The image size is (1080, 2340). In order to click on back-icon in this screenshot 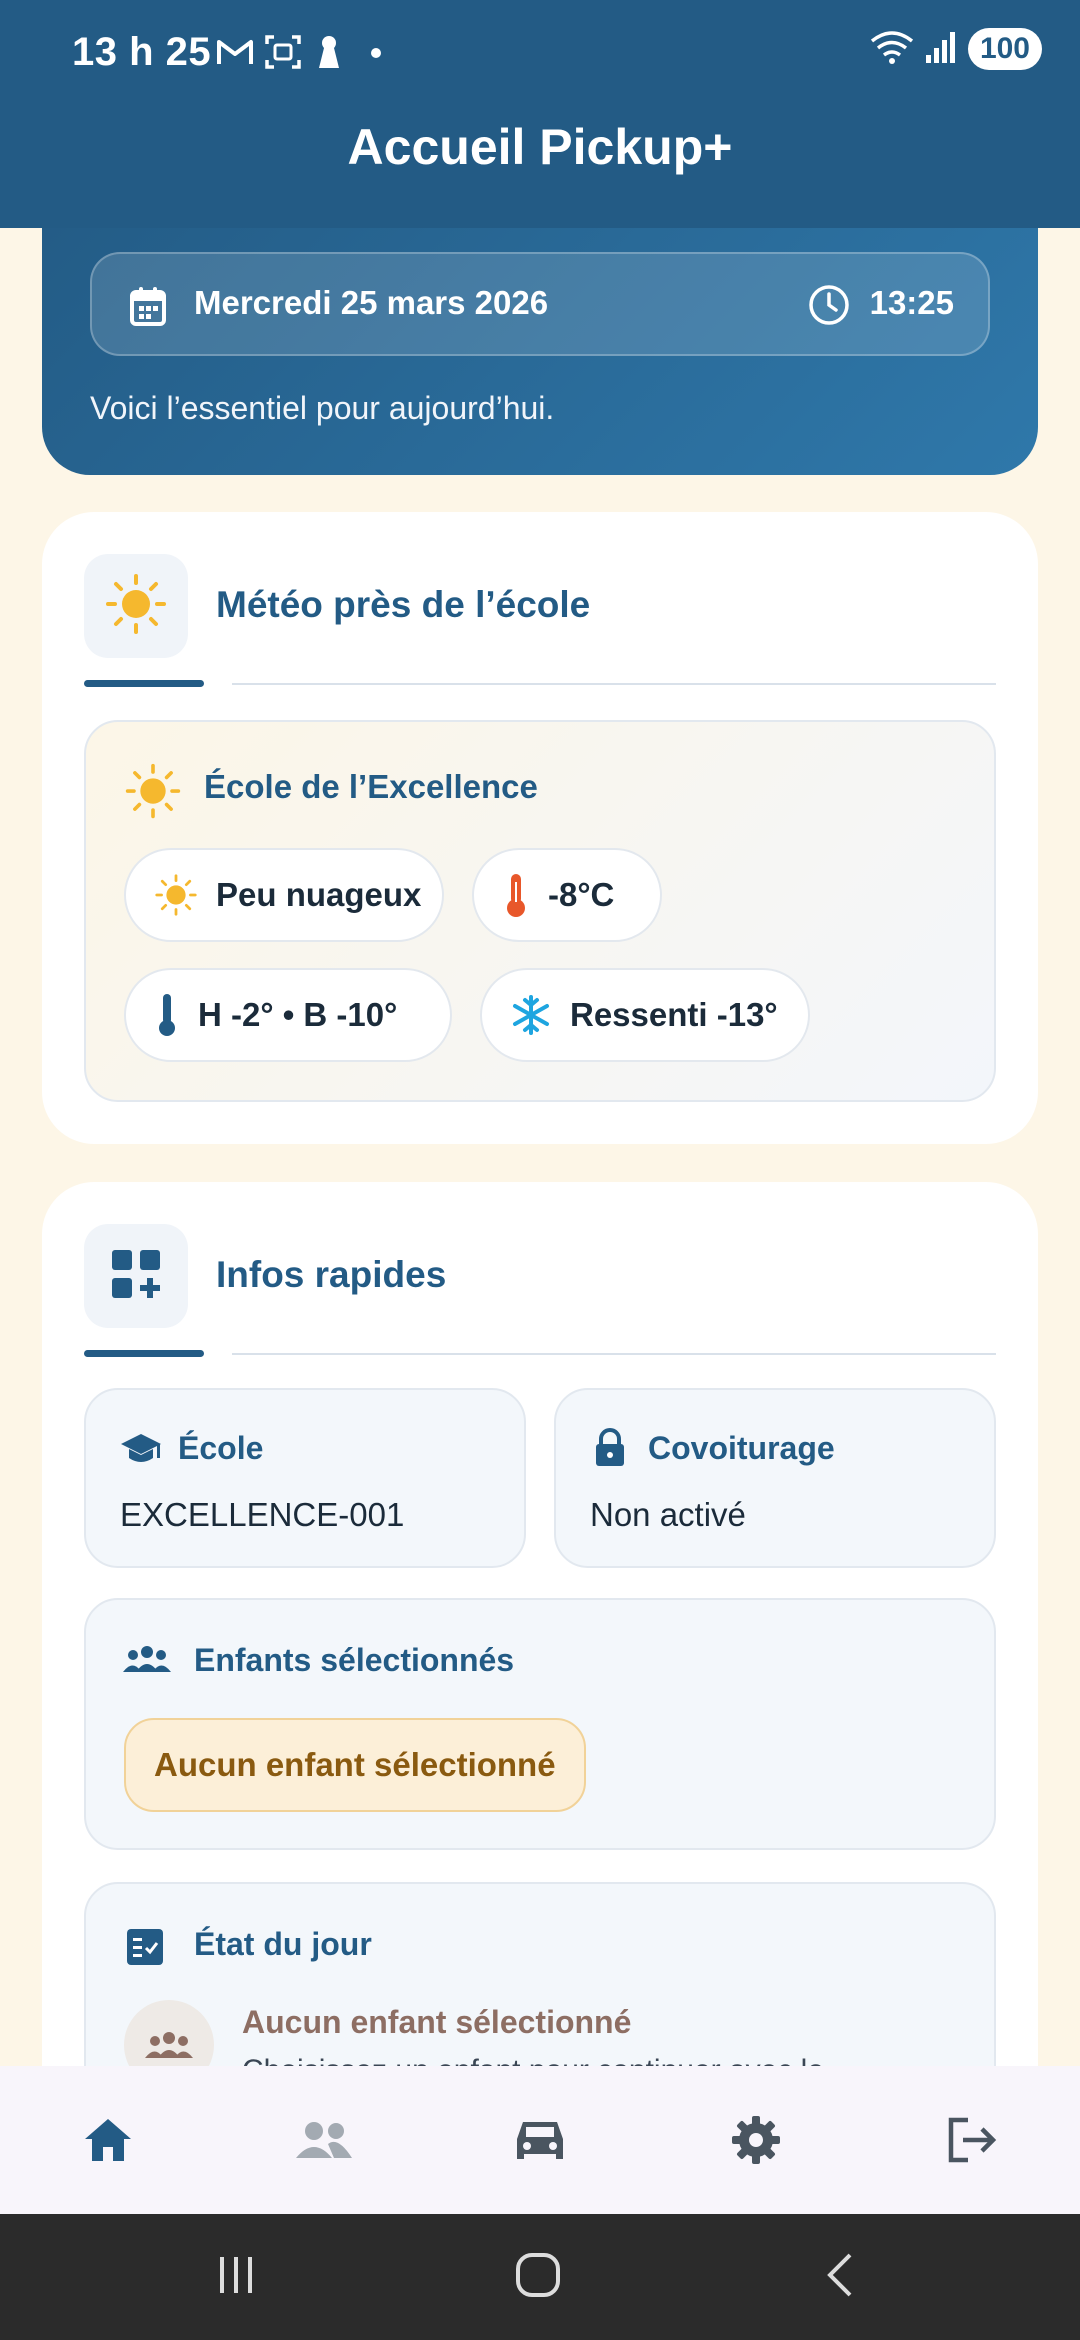, I will do `click(840, 2277)`.